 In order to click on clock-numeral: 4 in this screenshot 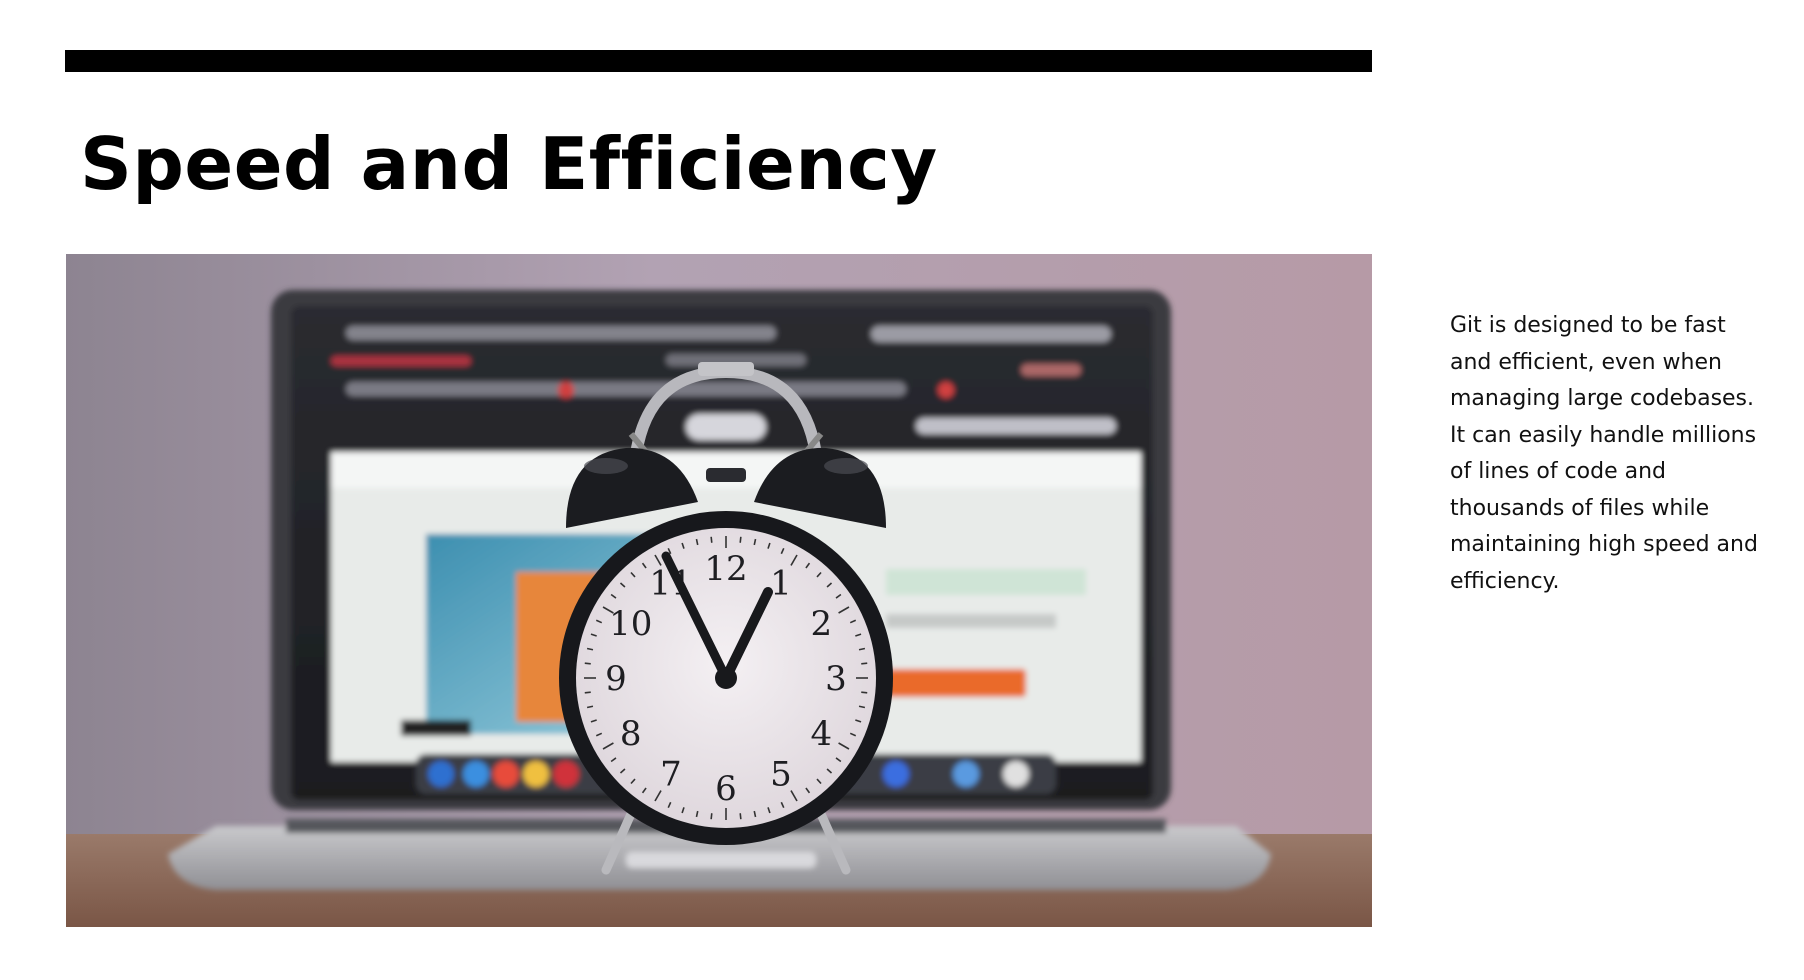, I will do `click(821, 734)`.